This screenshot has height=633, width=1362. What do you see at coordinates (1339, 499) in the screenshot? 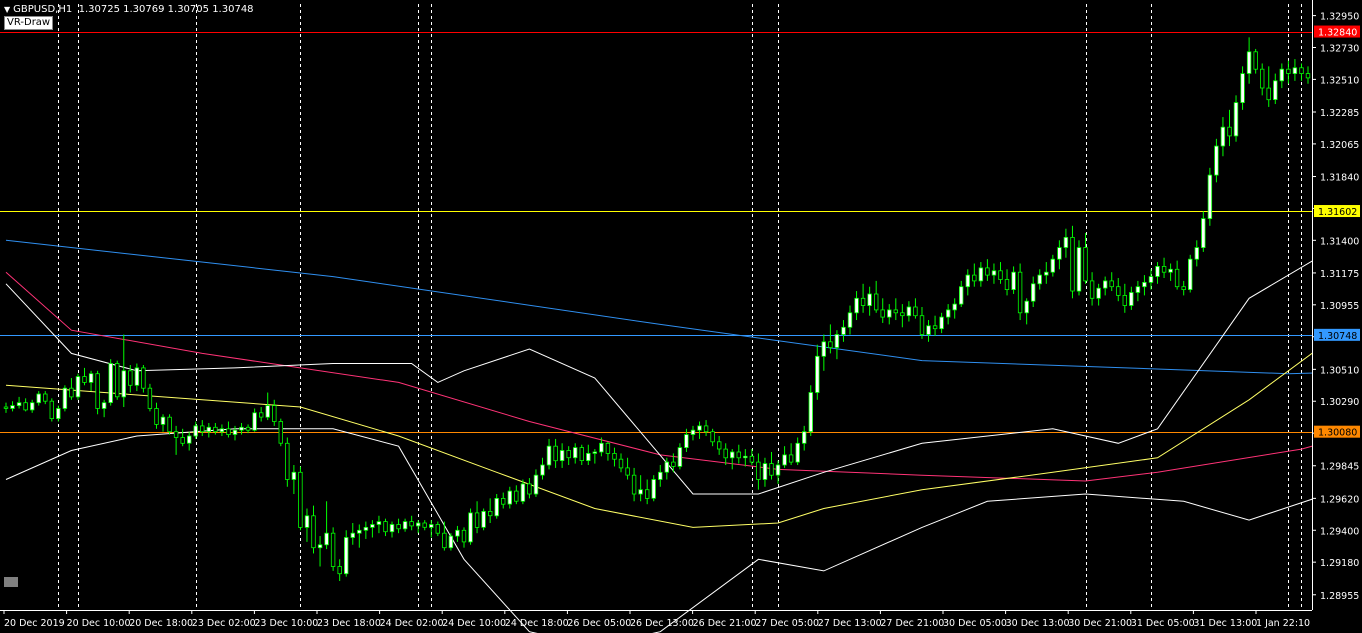
I see `price-tick-label: 1.29620` at bounding box center [1339, 499].